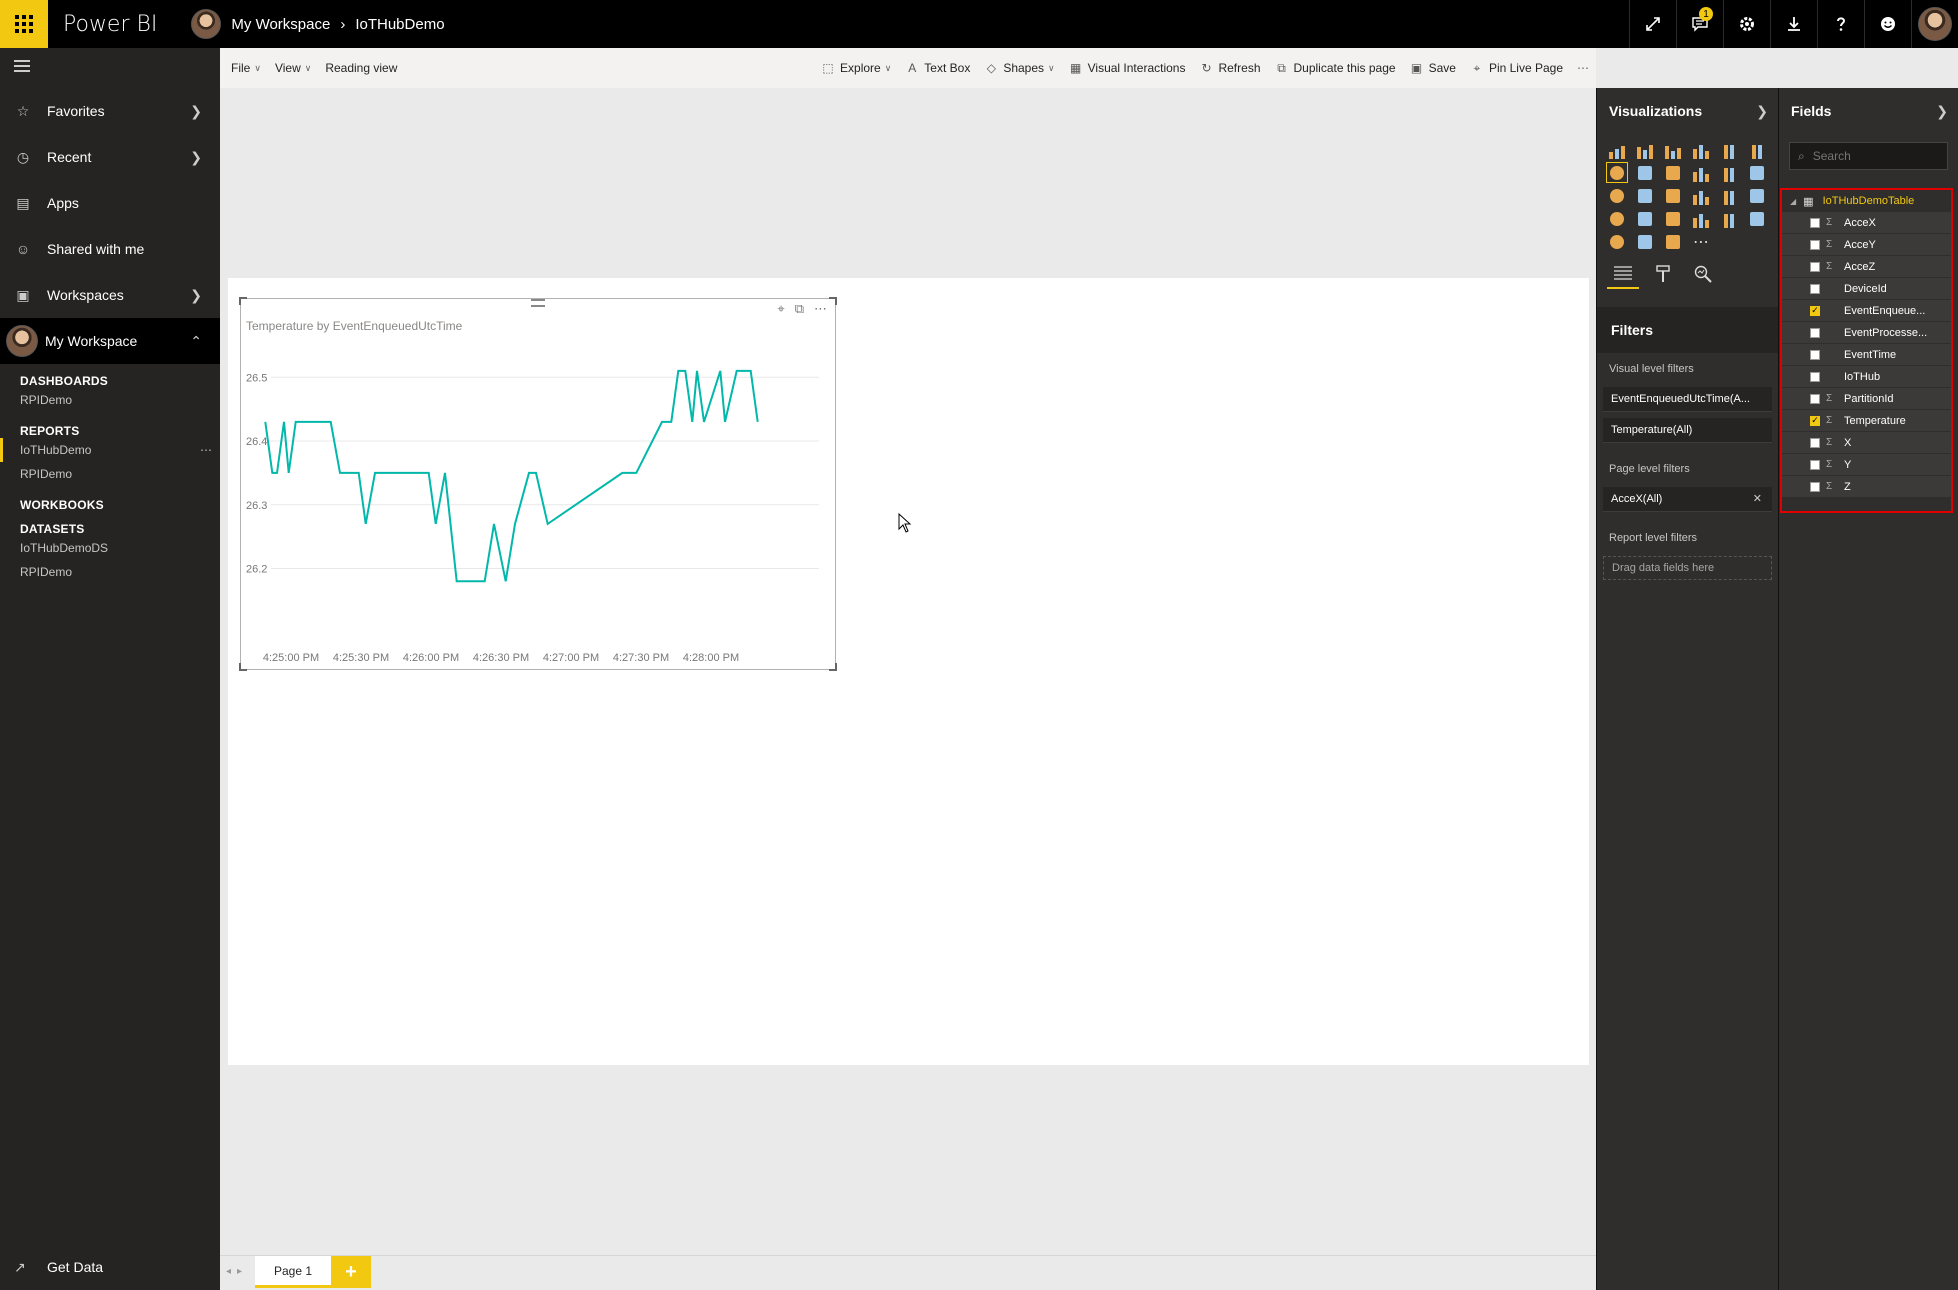  I want to click on download-icon, so click(1793, 24).